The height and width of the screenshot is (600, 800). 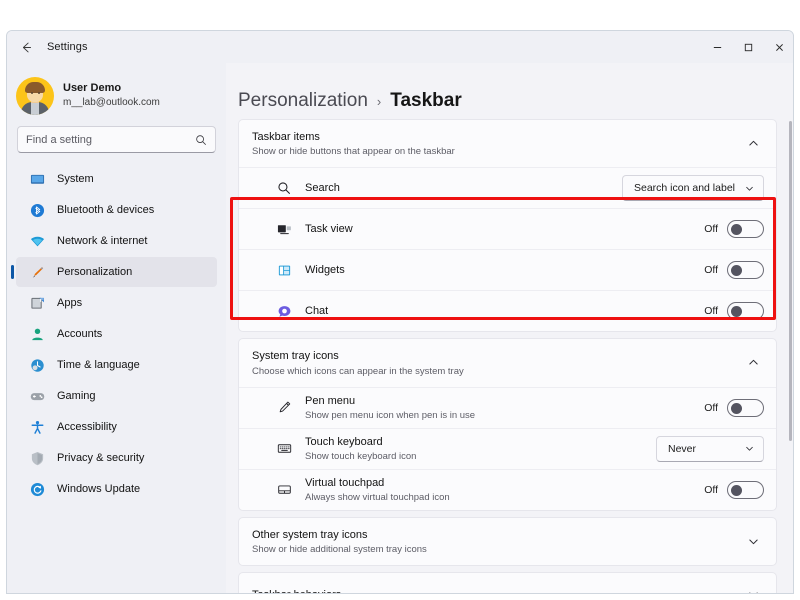 What do you see at coordinates (361, 456) in the screenshot?
I see `row-subtitle: Show touch keyboard icon` at bounding box center [361, 456].